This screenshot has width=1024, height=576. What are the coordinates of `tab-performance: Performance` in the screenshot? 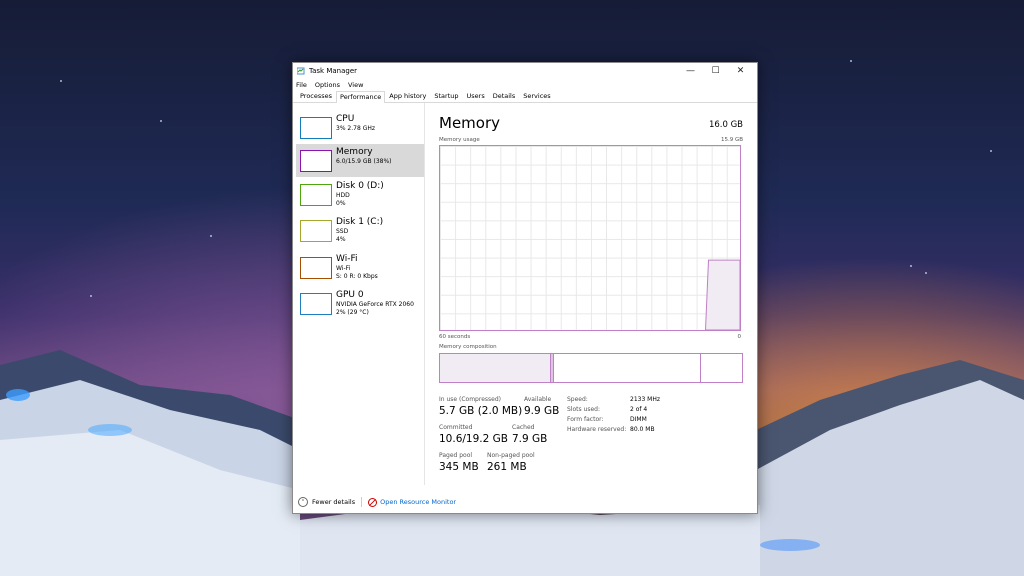 It's located at (361, 97).